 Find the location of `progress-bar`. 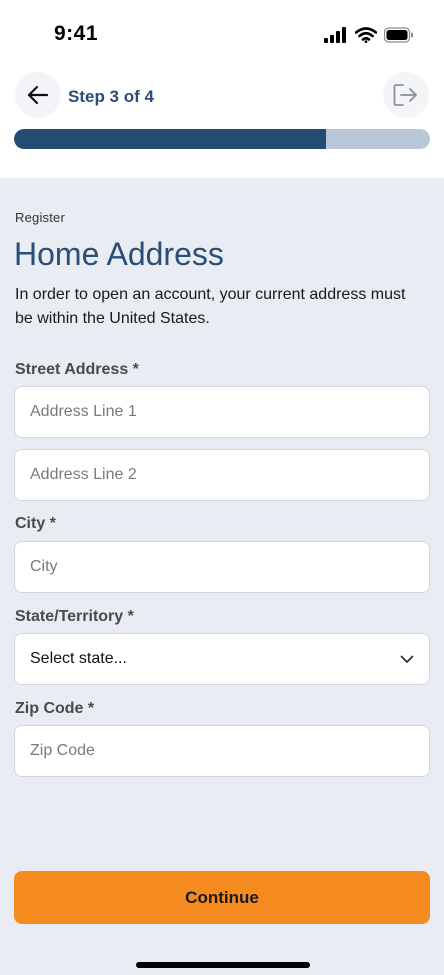

progress-bar is located at coordinates (222, 139).